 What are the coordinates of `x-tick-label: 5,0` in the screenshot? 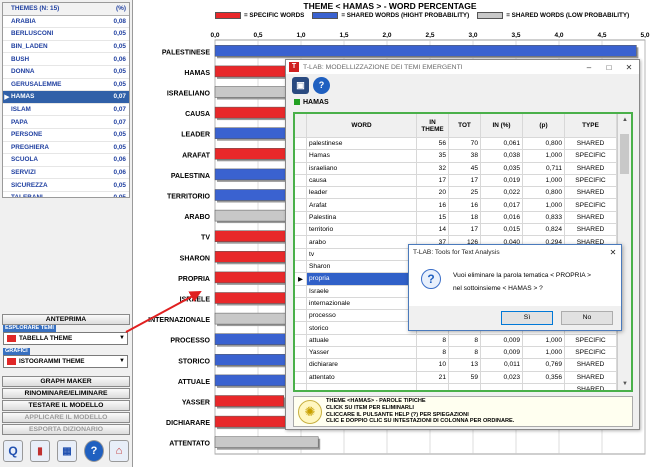 It's located at (644, 35).